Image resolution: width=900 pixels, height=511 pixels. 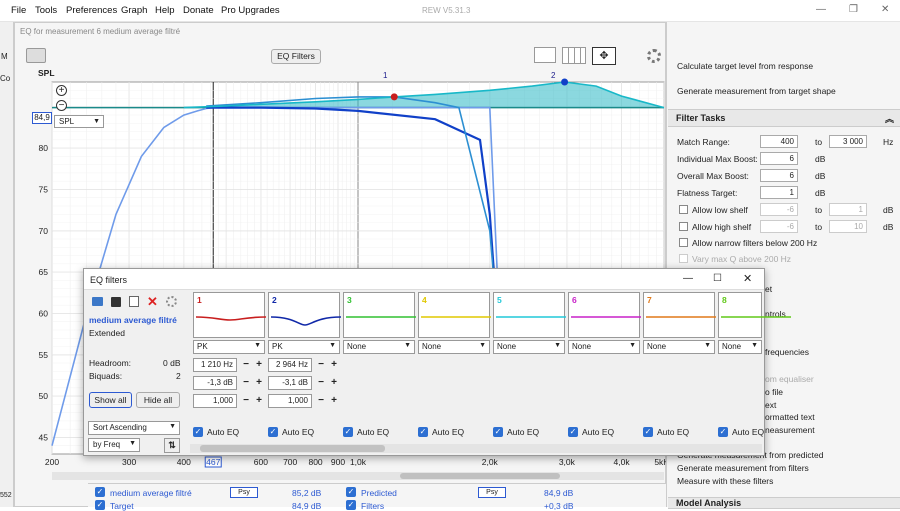 I want to click on filter-gain-input: -3,1 dB, so click(x=290, y=383).